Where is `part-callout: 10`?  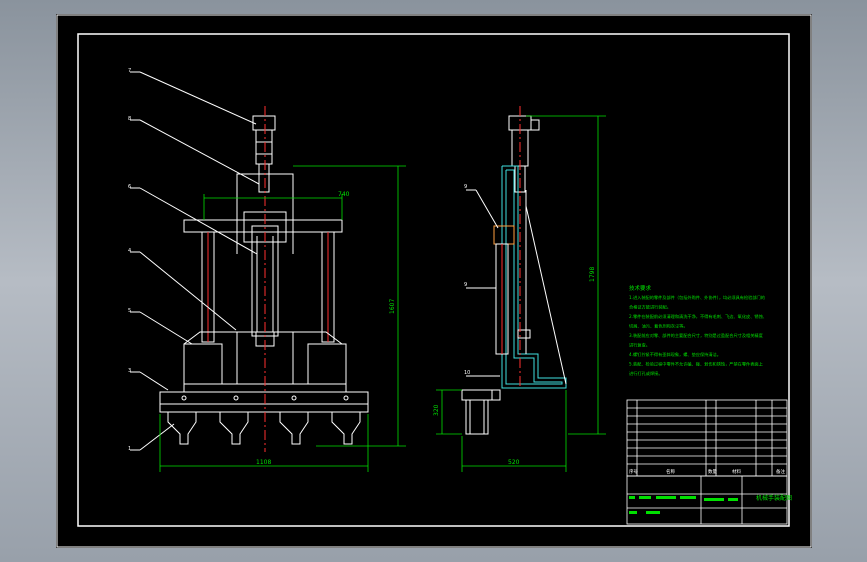
part-callout: 10 is located at coordinates (467, 373).